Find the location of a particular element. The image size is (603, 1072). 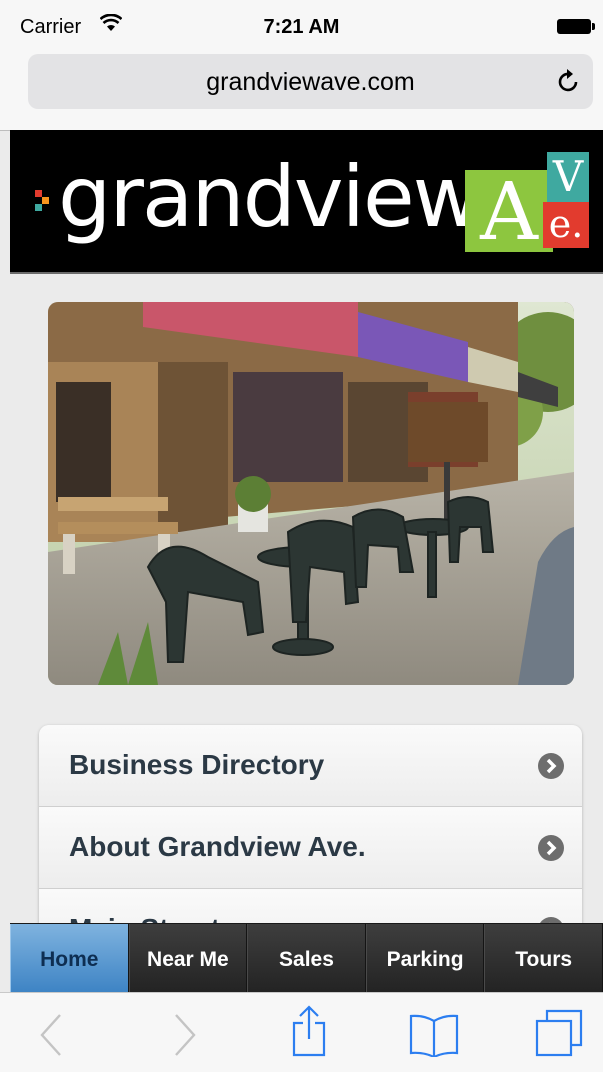

menu-item-business-directory: Business Directory is located at coordinates (310, 766).